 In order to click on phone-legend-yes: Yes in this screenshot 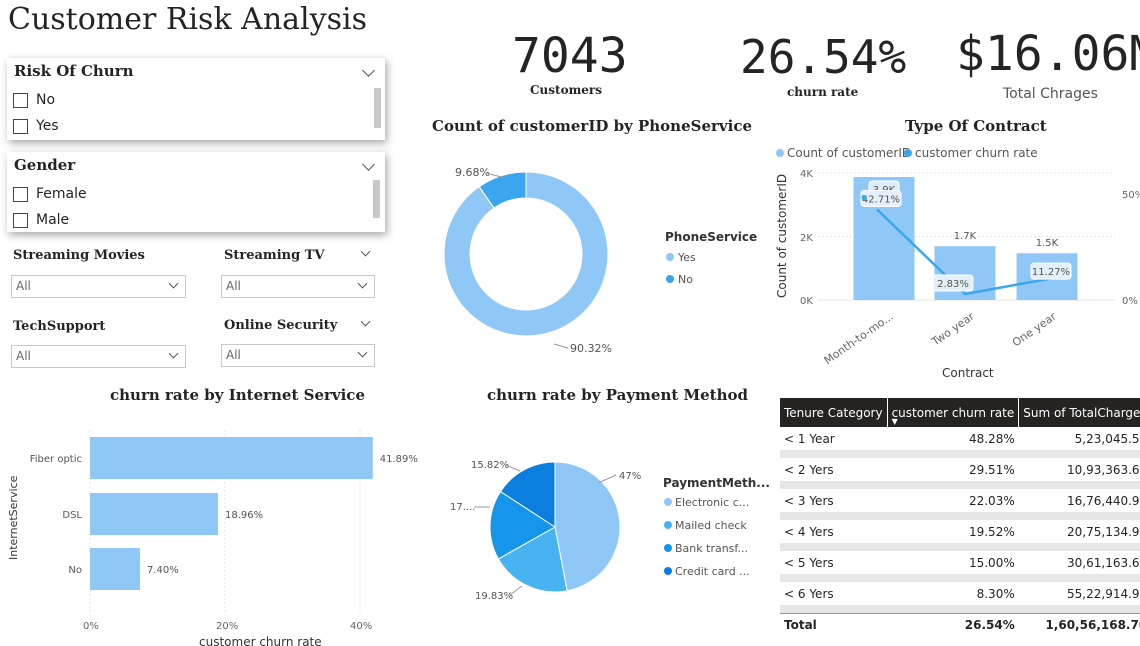, I will do `click(686, 257)`.